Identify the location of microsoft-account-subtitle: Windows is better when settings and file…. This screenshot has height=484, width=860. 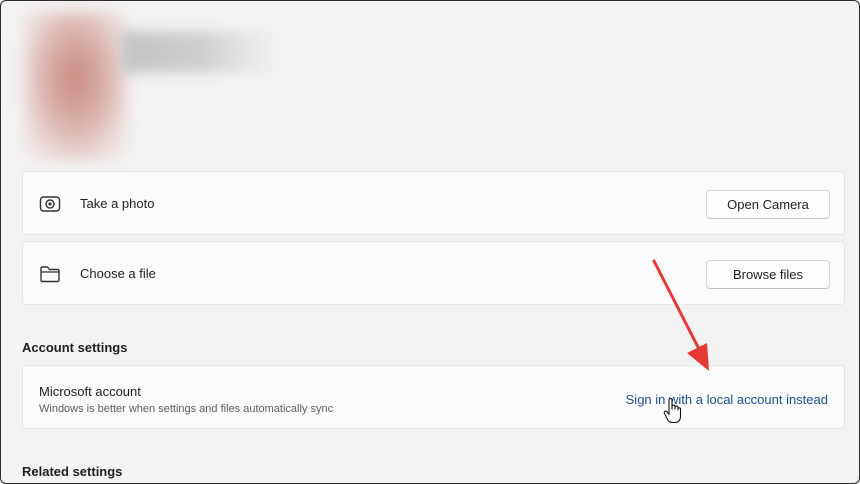
(186, 409).